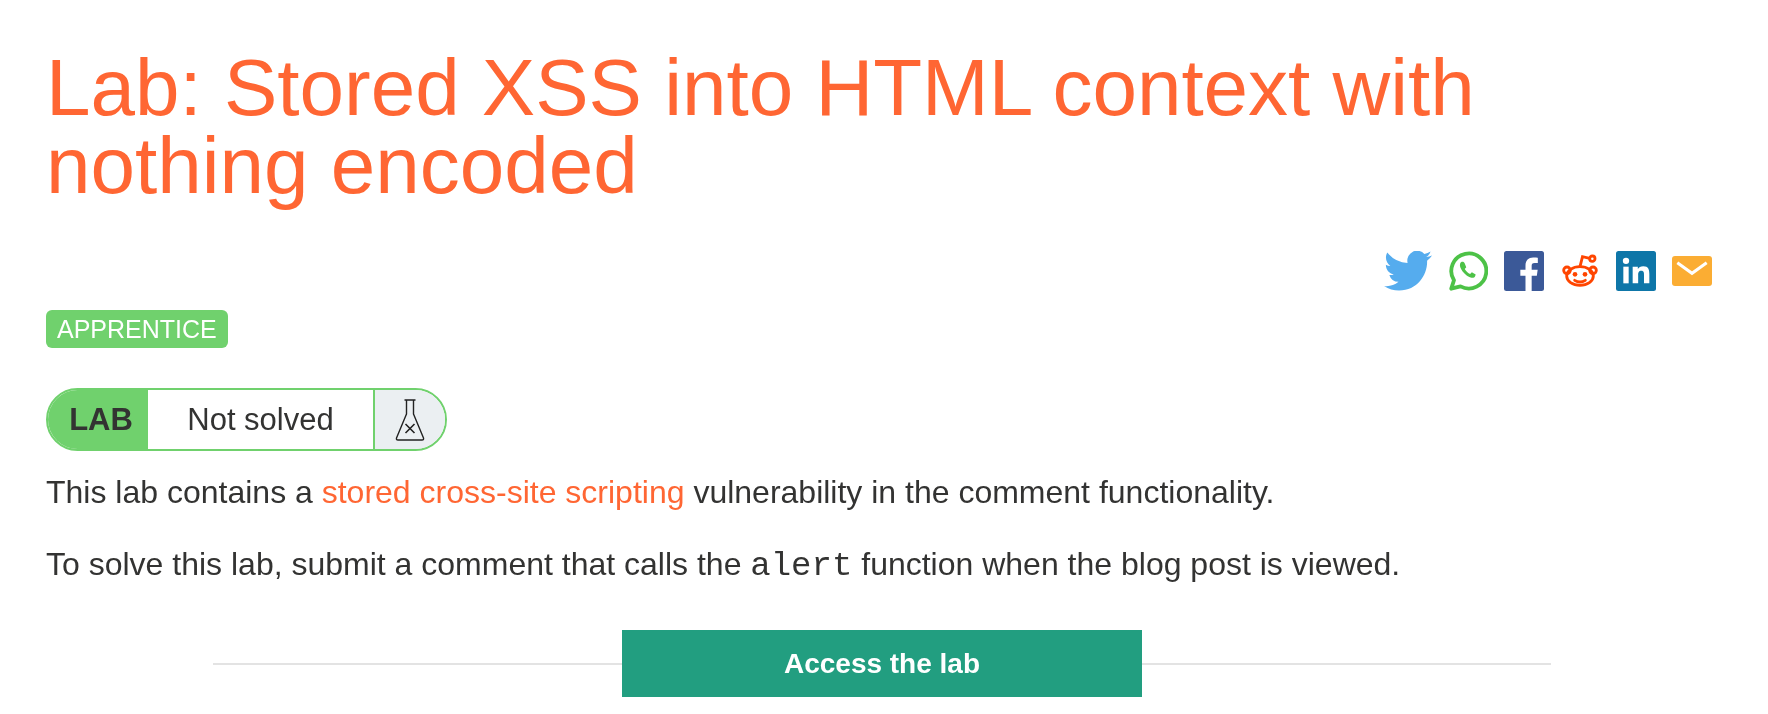 This screenshot has height=714, width=1768. Describe the element at coordinates (1636, 271) in the screenshot. I see `linkedin-icon` at that location.